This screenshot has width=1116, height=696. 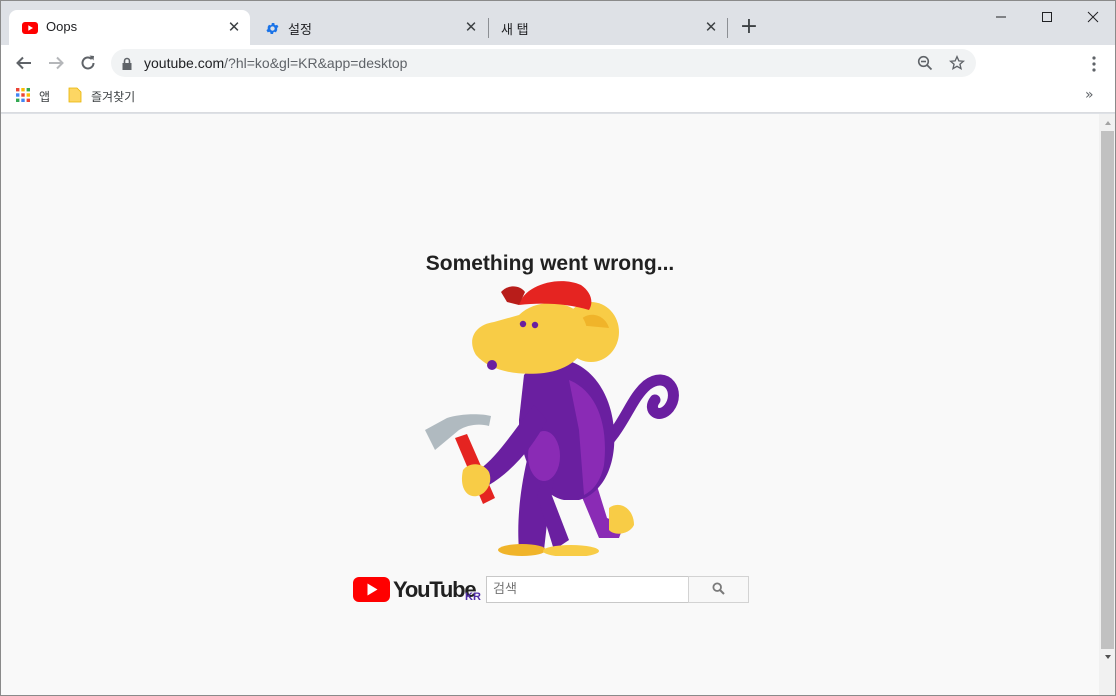 What do you see at coordinates (749, 27) in the screenshot?
I see `new-tab-plus-icon: +` at bounding box center [749, 27].